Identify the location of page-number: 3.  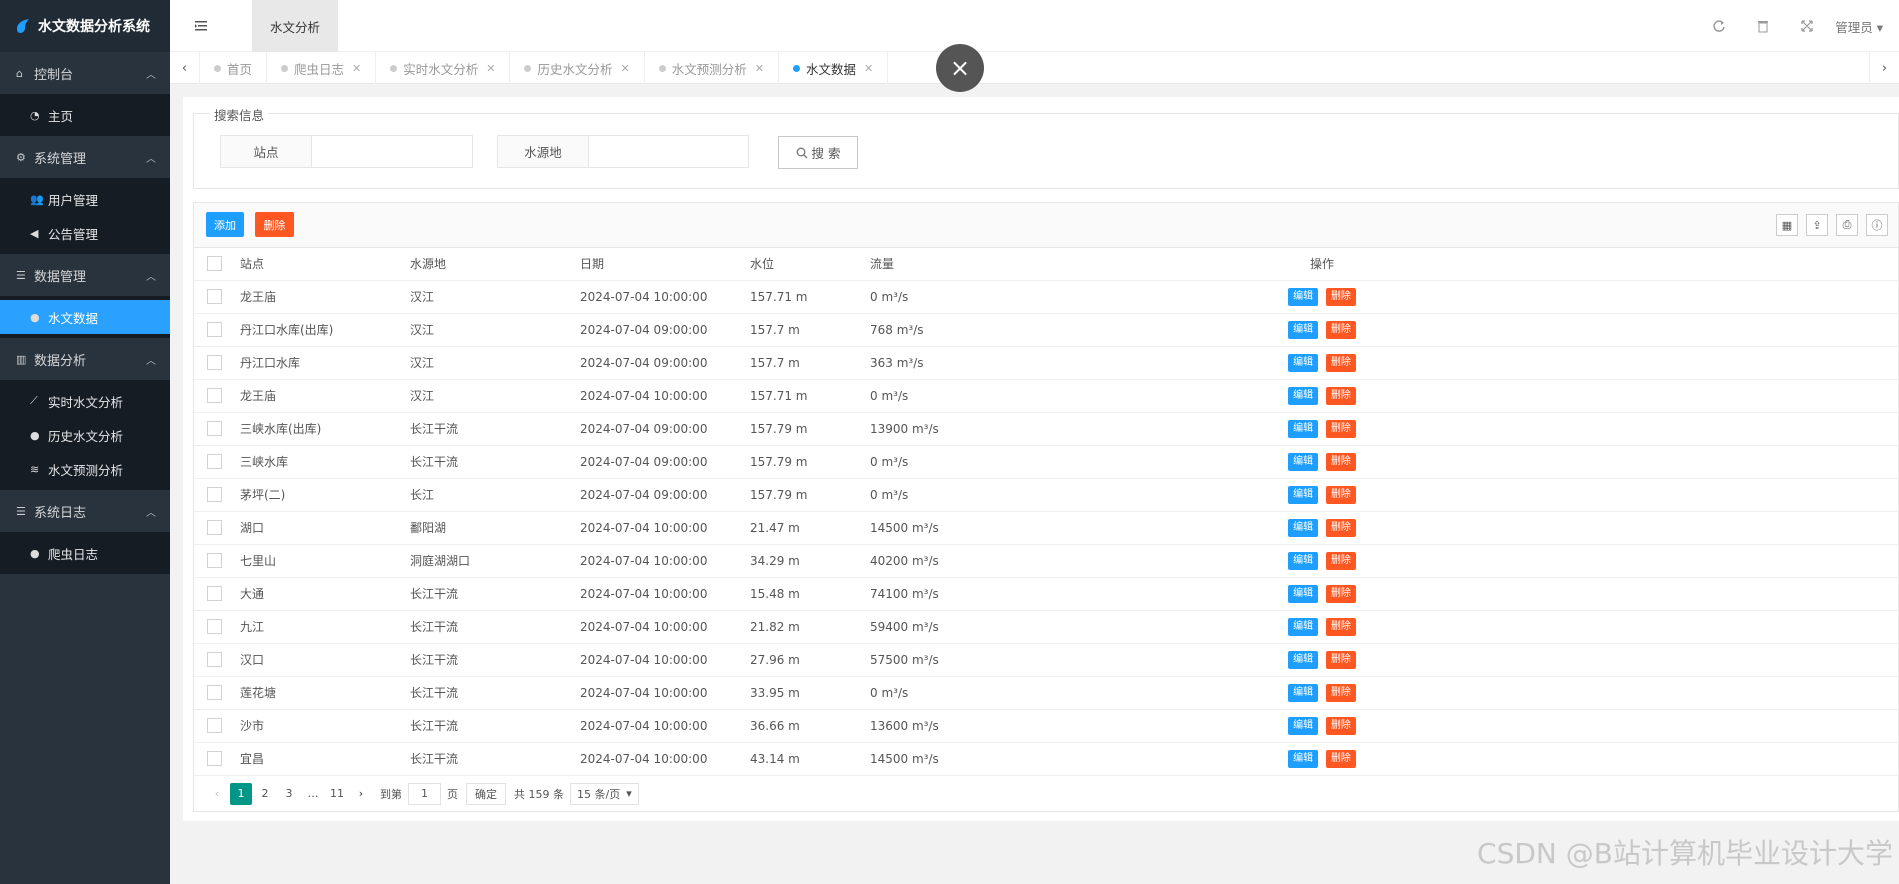
(289, 794).